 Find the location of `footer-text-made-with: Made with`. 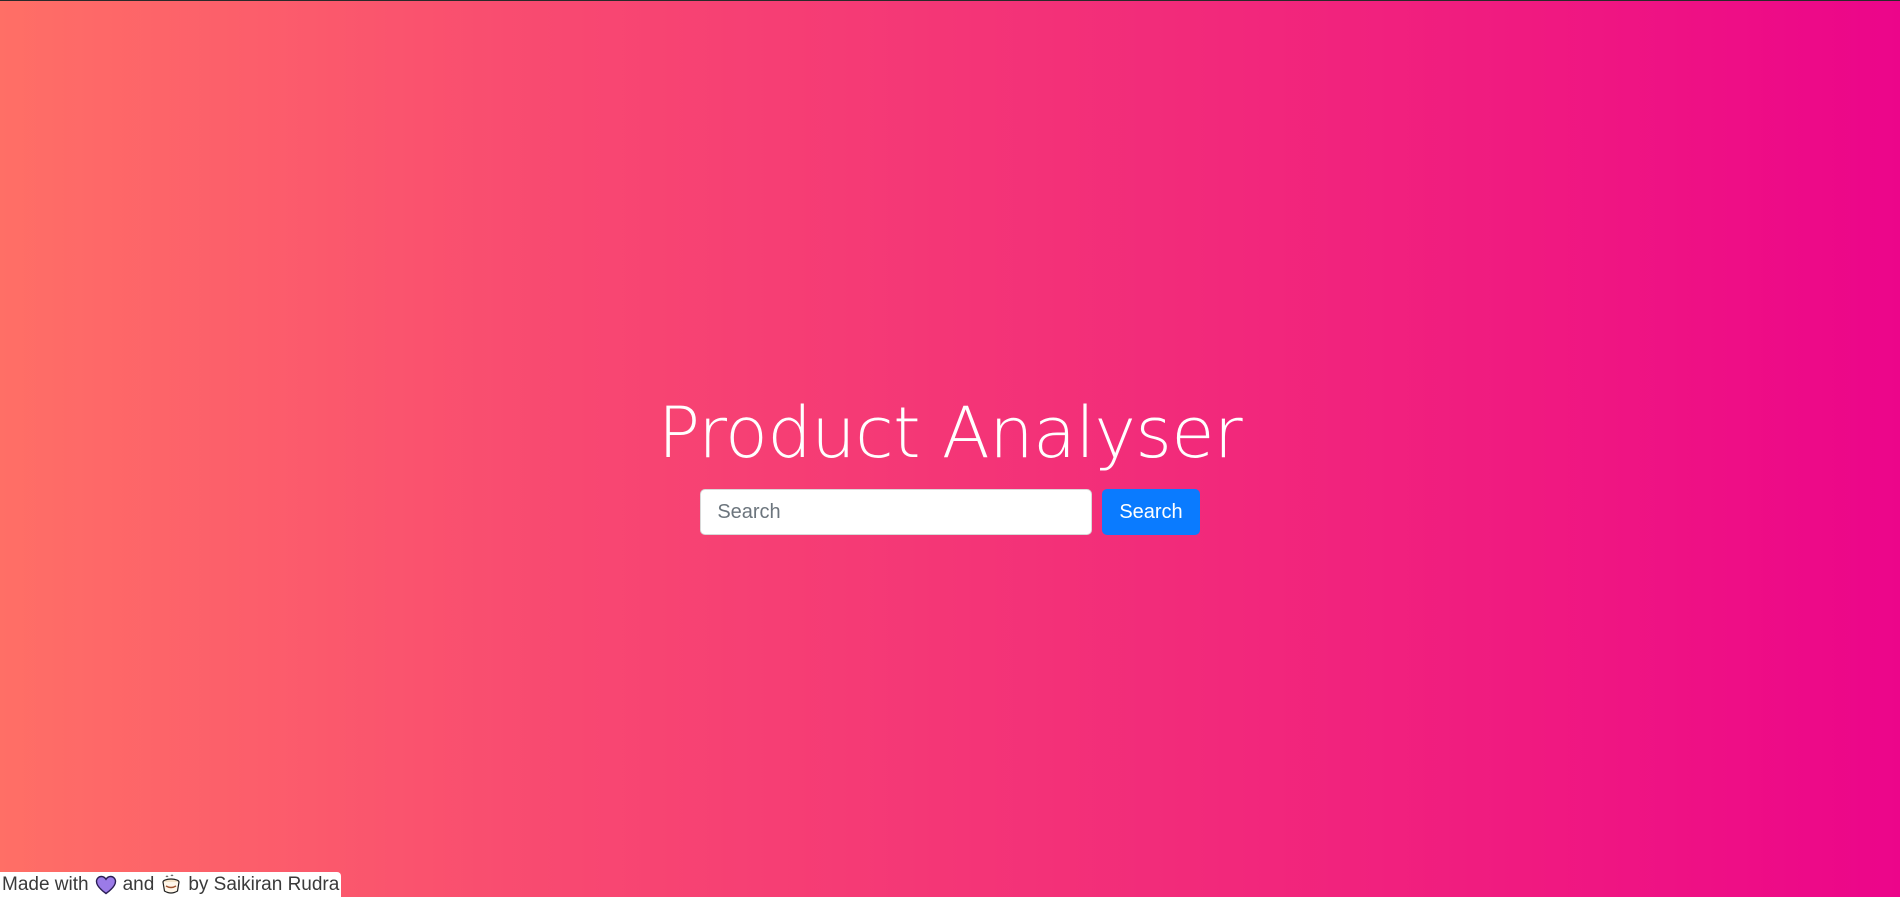

footer-text-made-with: Made with is located at coordinates (45, 884).